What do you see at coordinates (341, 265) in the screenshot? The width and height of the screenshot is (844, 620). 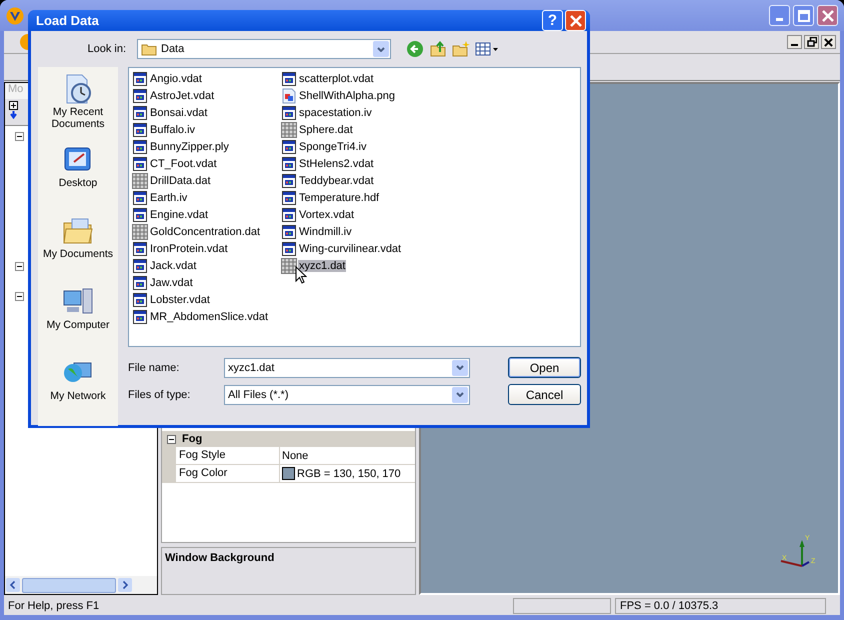 I see `file-item: xyzc1.dat` at bounding box center [341, 265].